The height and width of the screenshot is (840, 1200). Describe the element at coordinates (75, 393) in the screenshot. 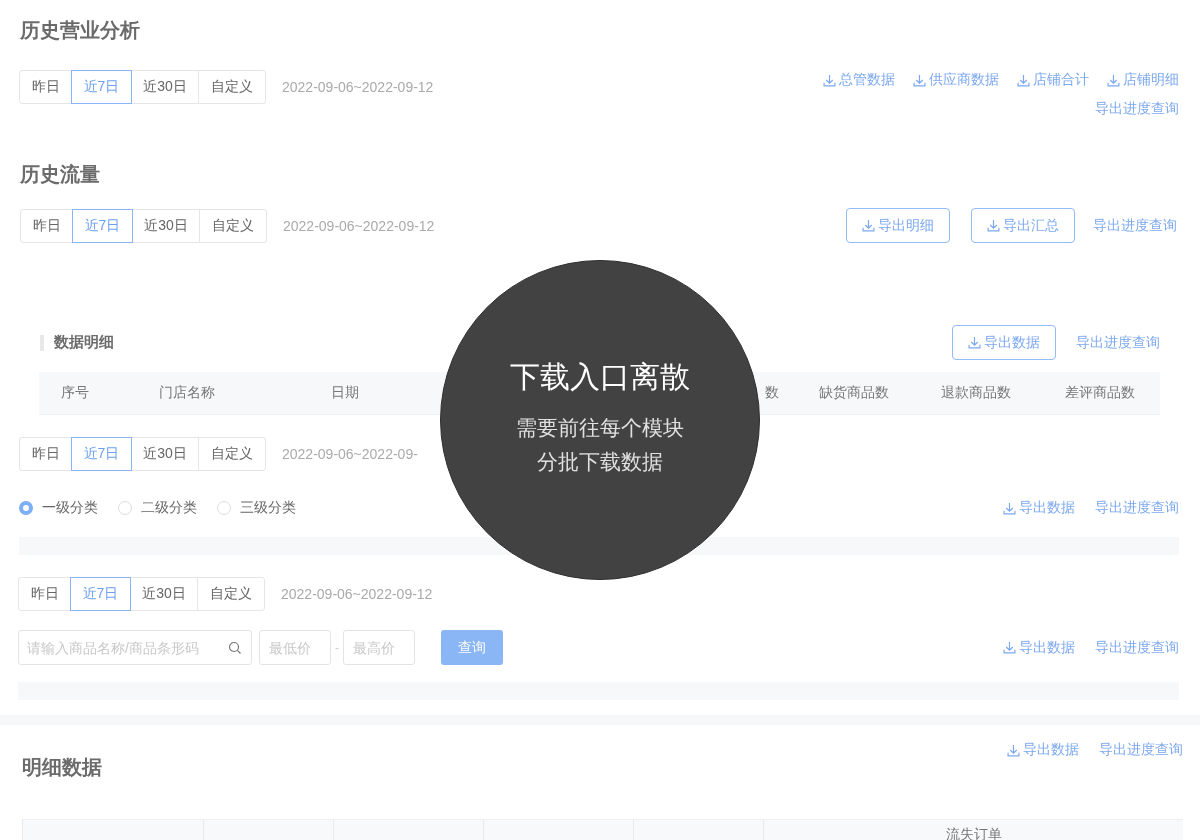

I see `column-header: 序号` at that location.